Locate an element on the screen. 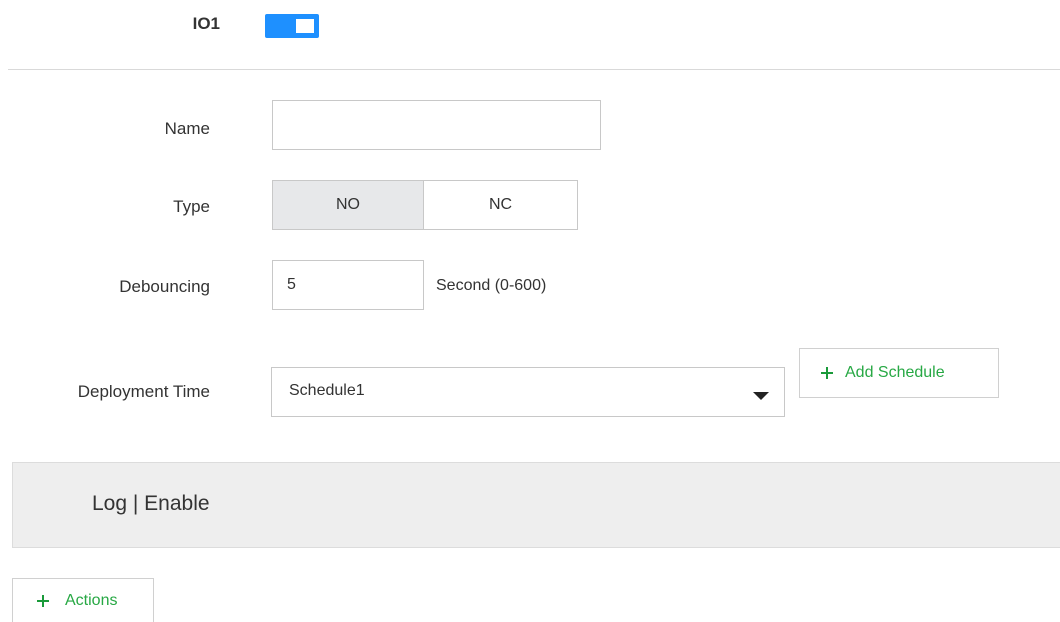 The height and width of the screenshot is (622, 1060). actions-label: Actions is located at coordinates (91, 600).